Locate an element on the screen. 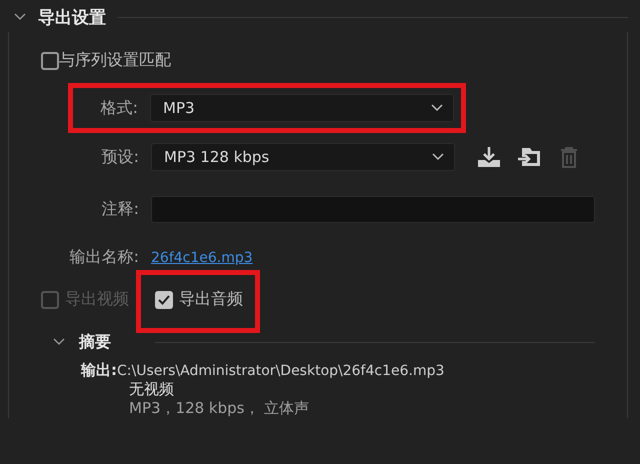  video-summary: 无视频 is located at coordinates (152, 389).